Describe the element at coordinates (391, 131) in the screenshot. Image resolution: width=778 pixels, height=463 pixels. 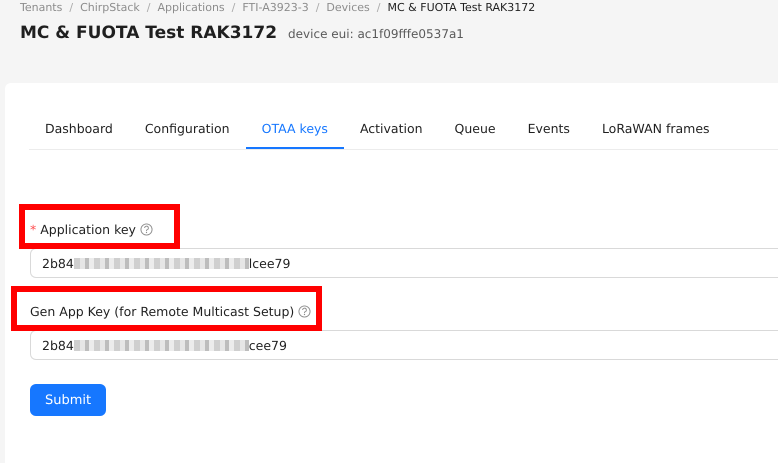
I see `tab: Activation` at that location.